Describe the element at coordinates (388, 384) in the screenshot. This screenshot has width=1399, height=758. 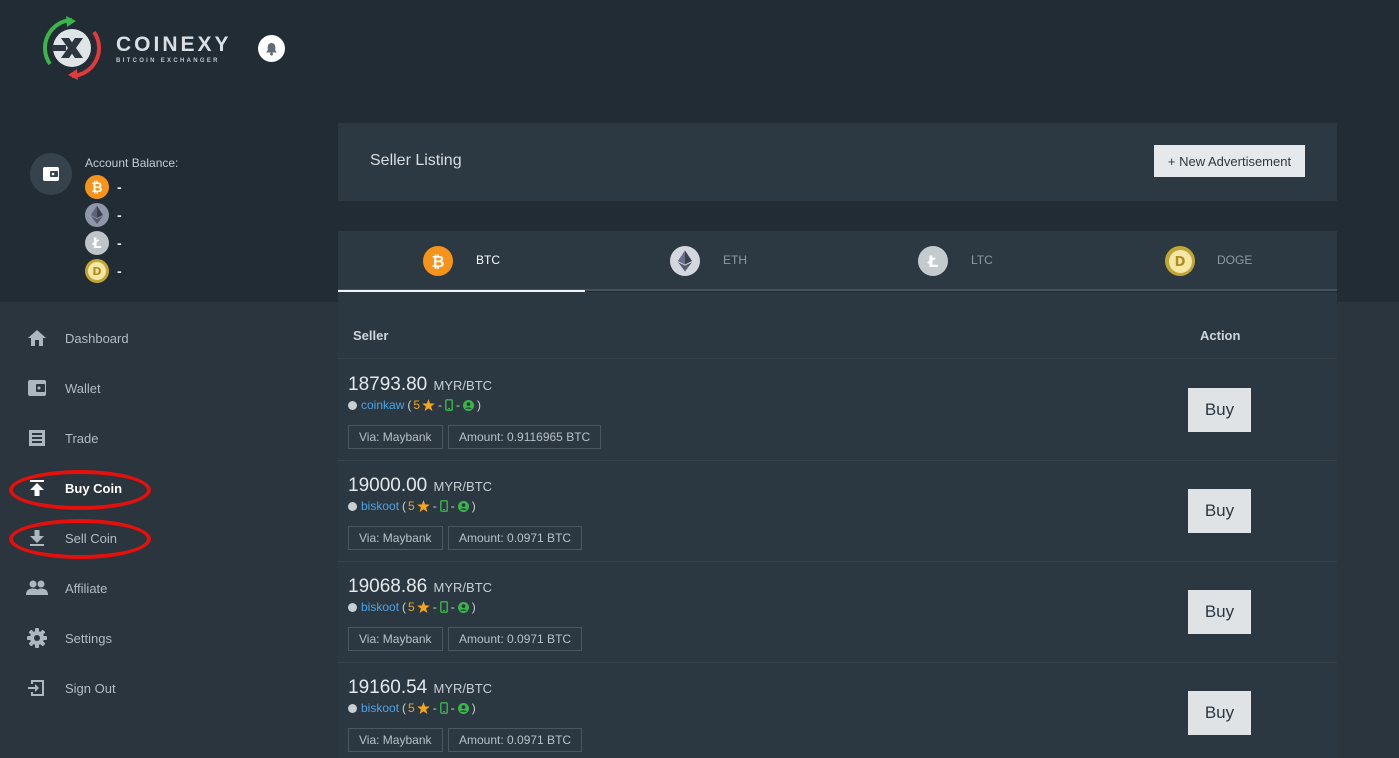
I see `price-value: 18793.80` at that location.